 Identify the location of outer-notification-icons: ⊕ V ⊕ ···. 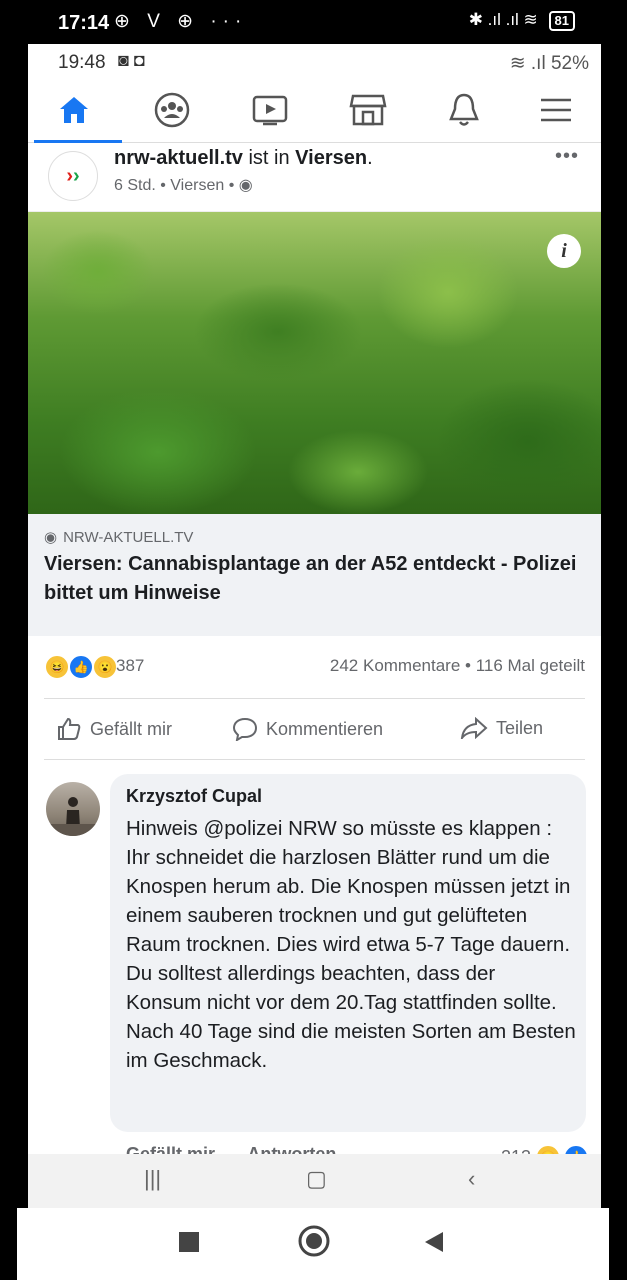
(181, 21).